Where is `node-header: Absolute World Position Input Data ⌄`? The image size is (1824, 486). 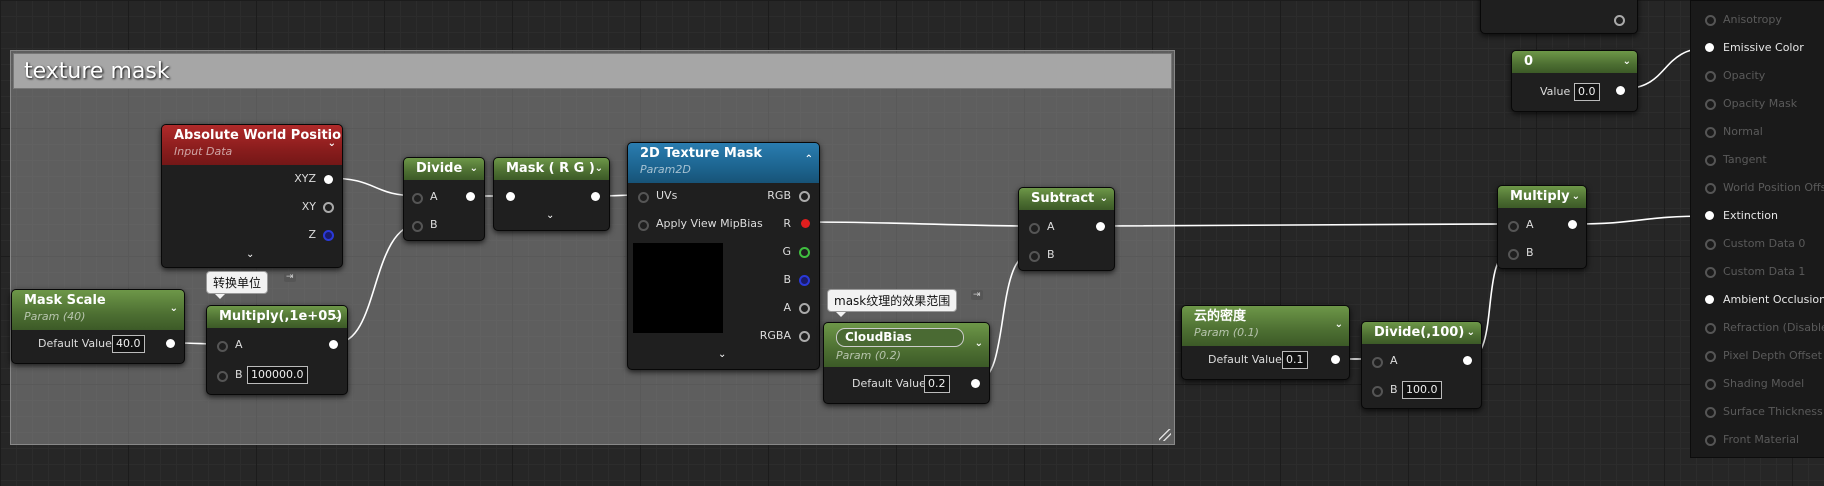 node-header: Absolute World Position Input Data ⌄ is located at coordinates (252, 145).